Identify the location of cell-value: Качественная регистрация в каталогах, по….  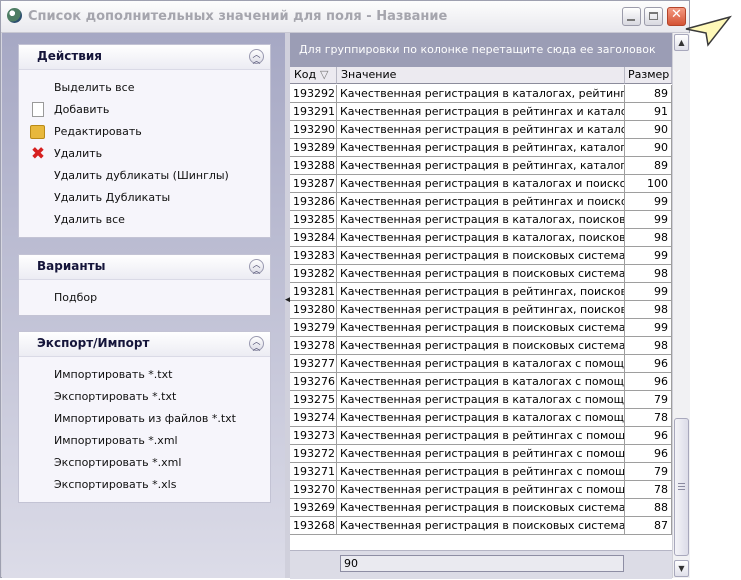
(481, 238).